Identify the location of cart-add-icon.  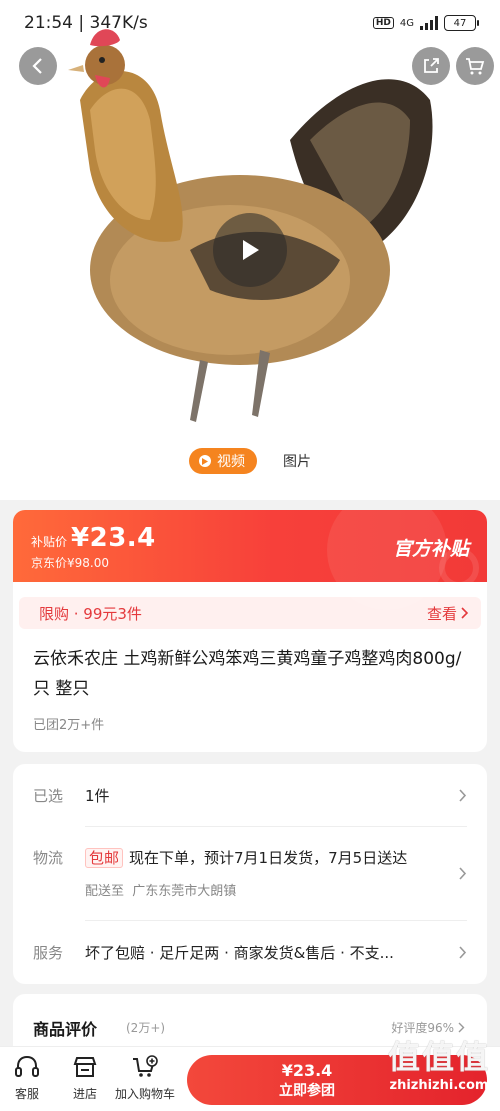
(145, 1066).